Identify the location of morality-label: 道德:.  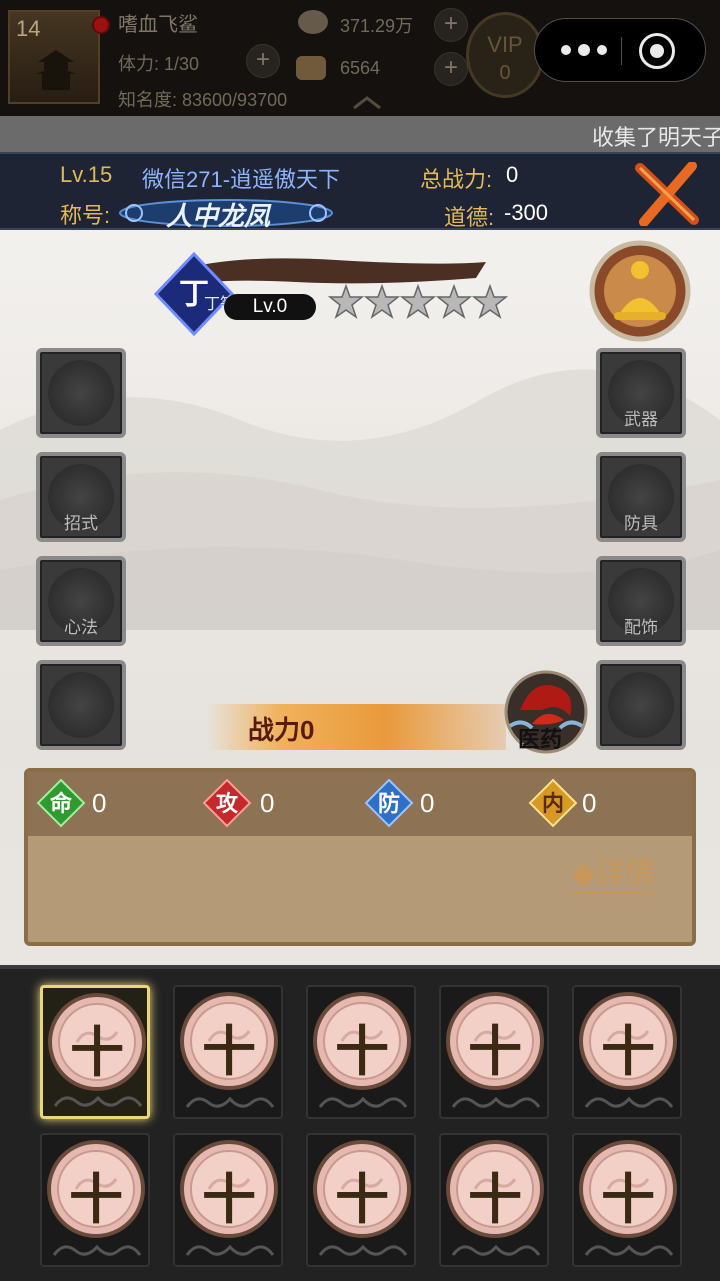
(469, 217).